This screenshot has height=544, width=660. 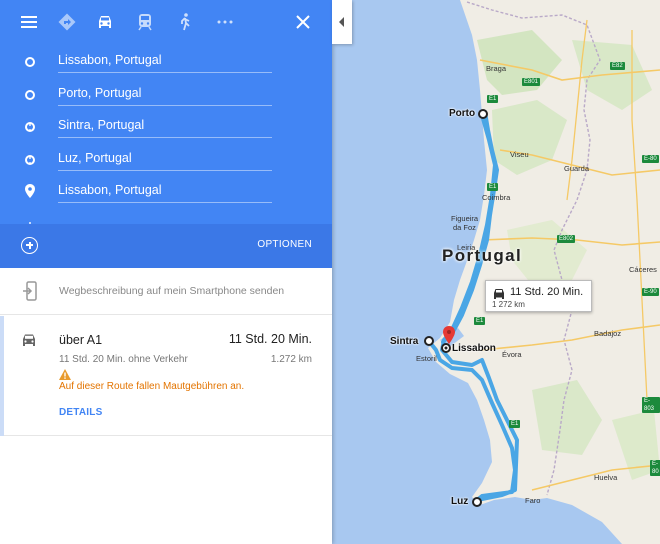 I want to click on waypoint-2: Porto, Portugal, so click(x=166, y=94).